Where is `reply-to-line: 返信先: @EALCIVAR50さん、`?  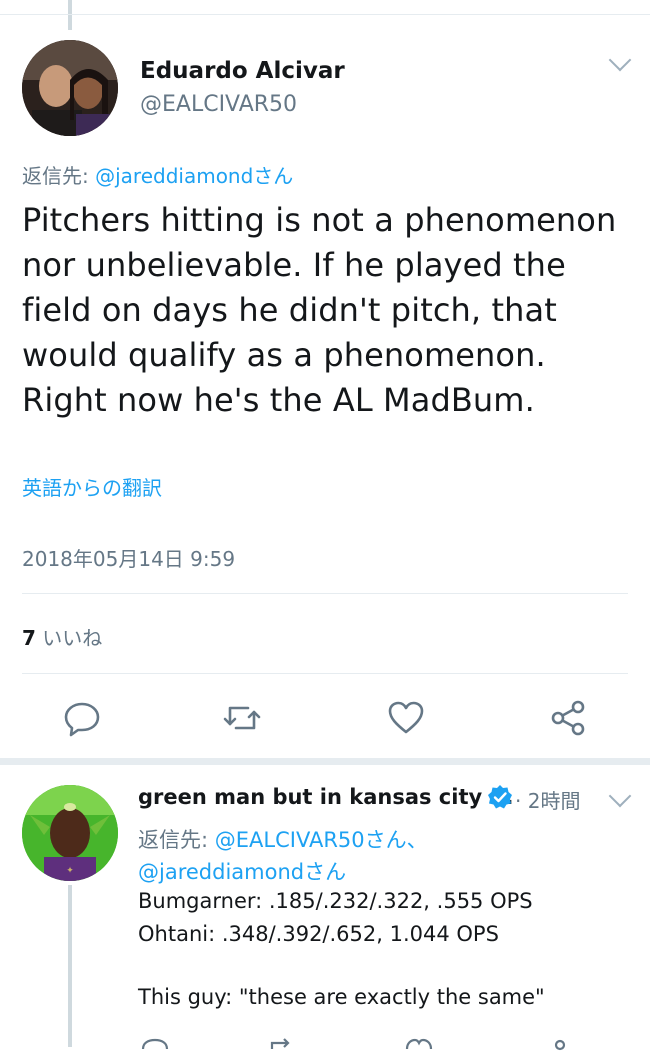
reply-to-line: 返信先: @EALCIVAR50さん、 is located at coordinates (283, 839).